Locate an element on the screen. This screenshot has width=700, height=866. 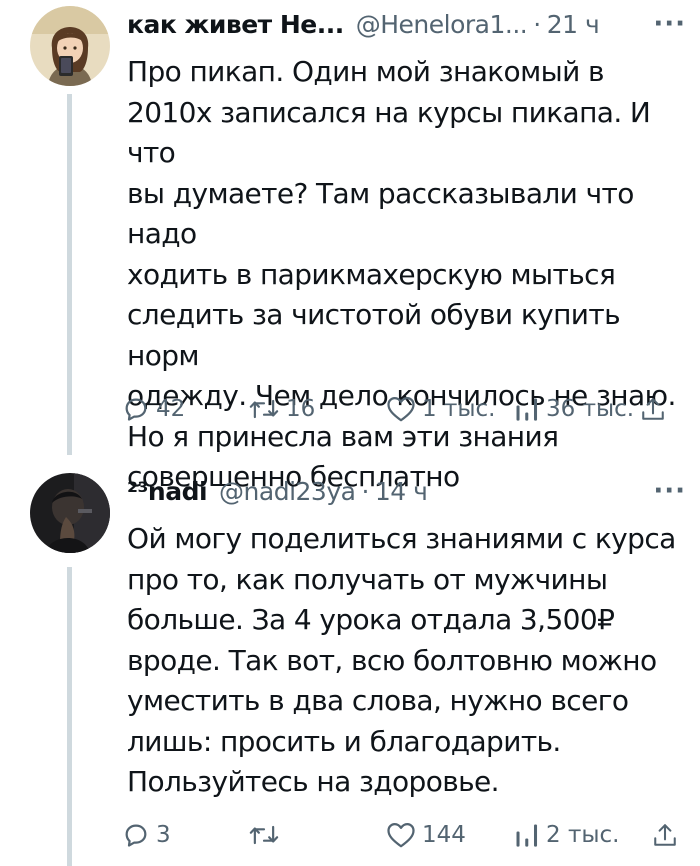
views-button: 2 тыс. is located at coordinates (566, 835).